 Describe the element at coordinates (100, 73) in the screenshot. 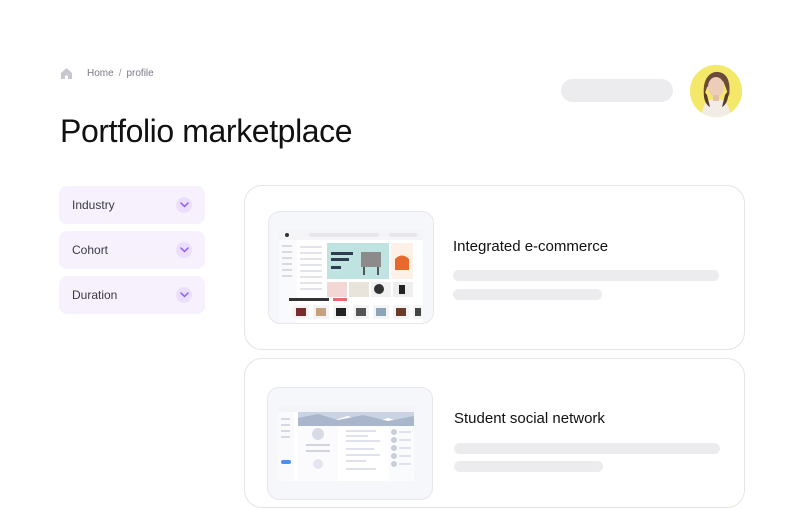

I see `breadcrumb-home-link: Home` at that location.